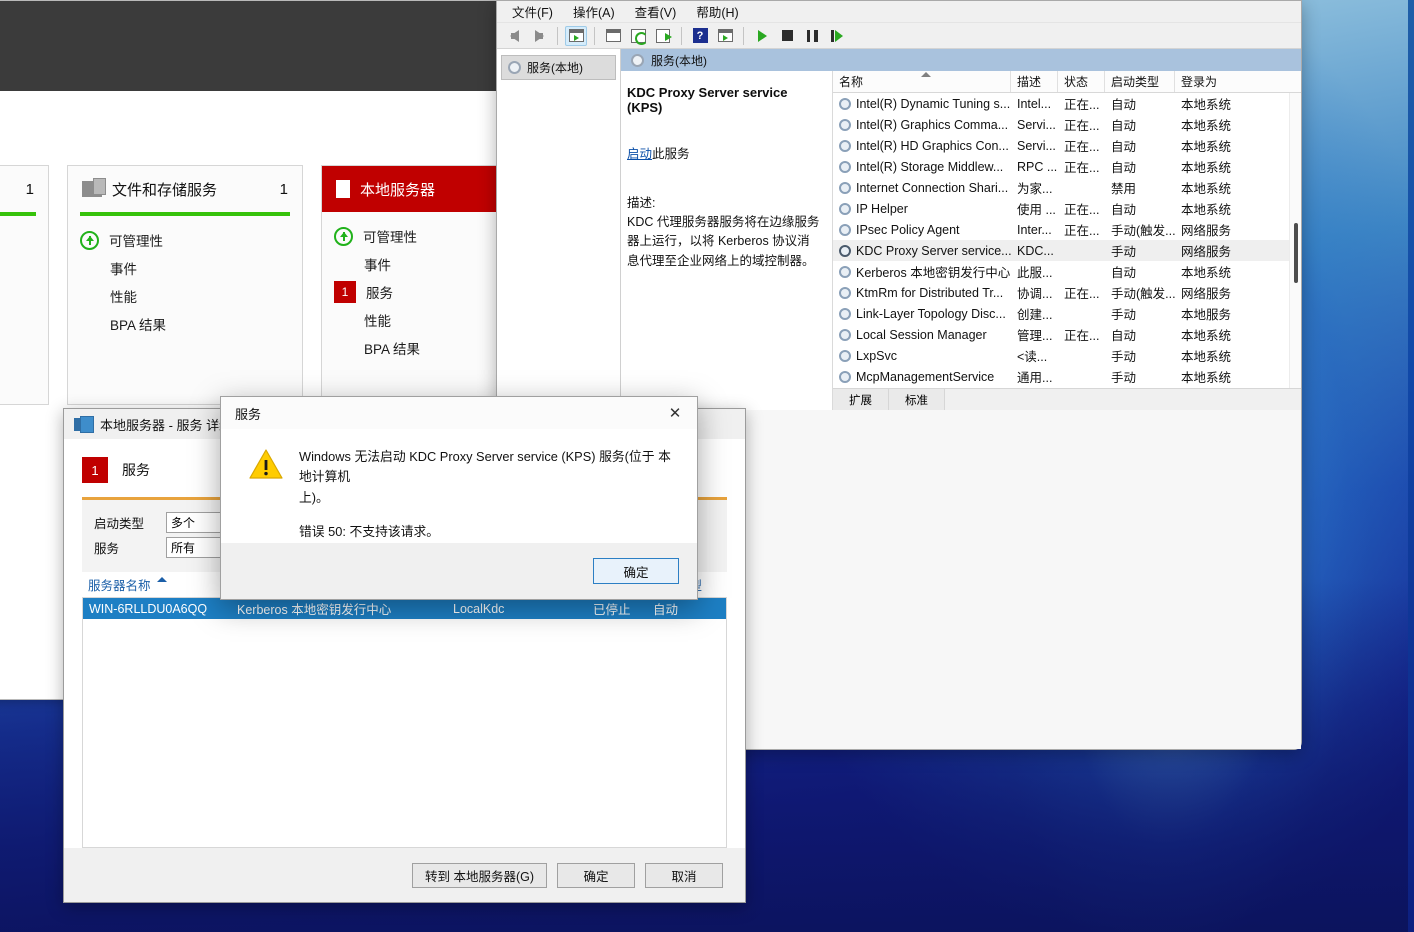 This screenshot has width=1414, height=932. What do you see at coordinates (663, 36) in the screenshot?
I see `export-list-icon` at bounding box center [663, 36].